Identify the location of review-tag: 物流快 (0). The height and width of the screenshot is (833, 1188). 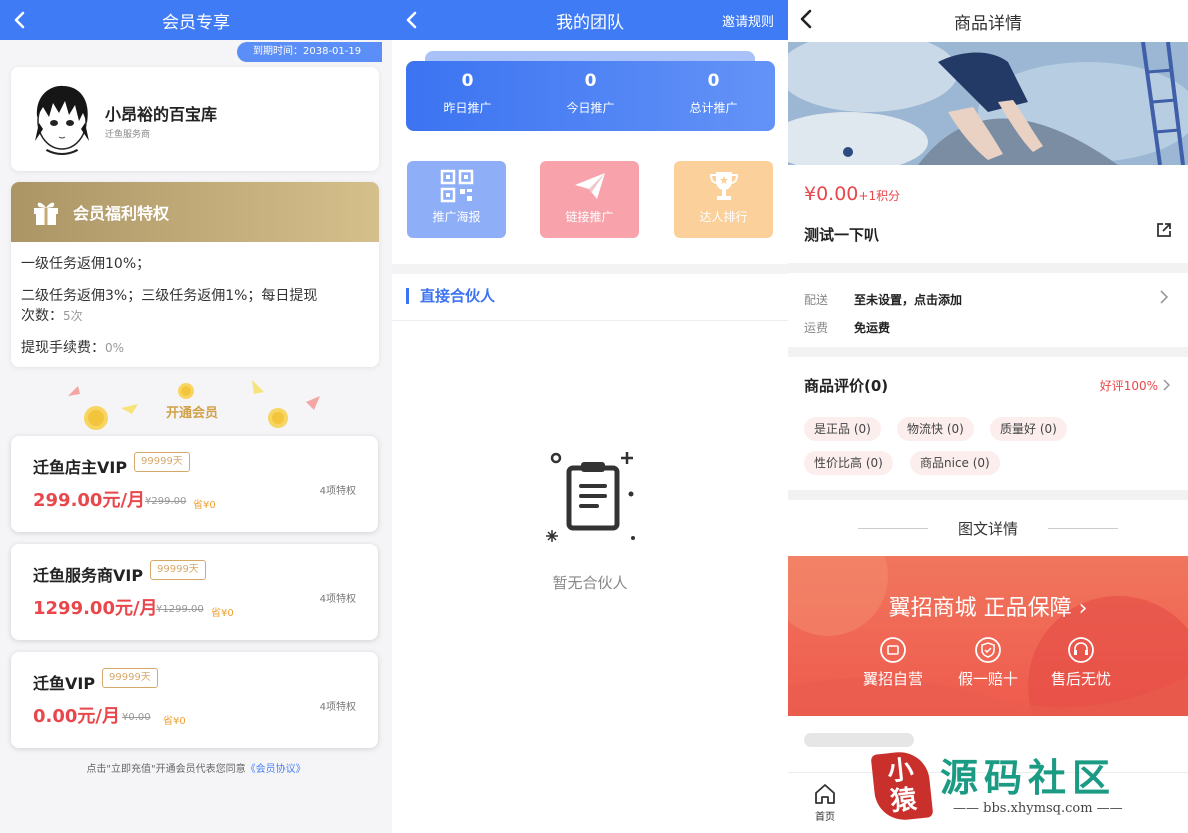
(935, 429).